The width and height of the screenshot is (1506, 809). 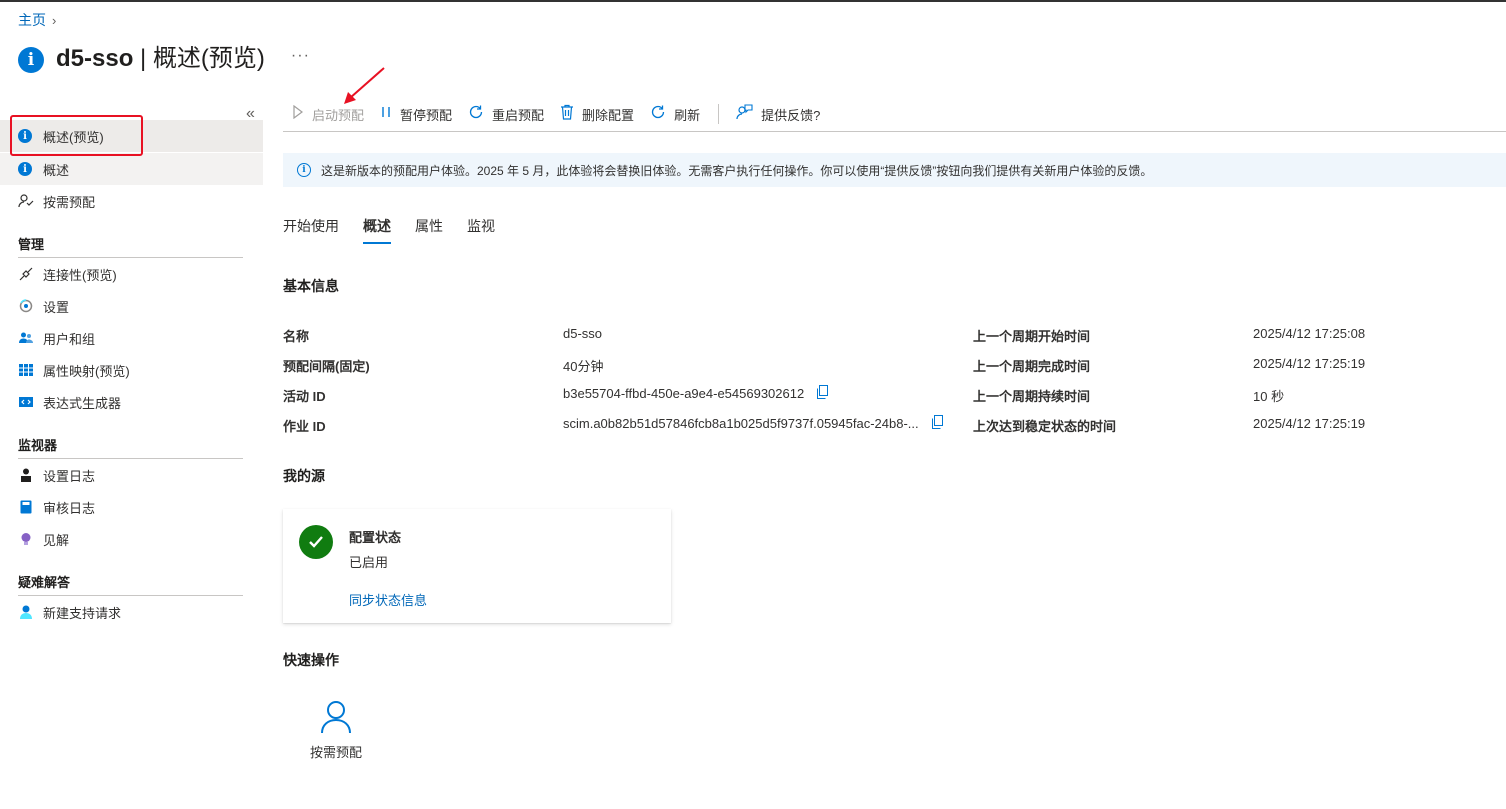 I want to click on sidebar-item-label: 按需预配, so click(x=69, y=202).